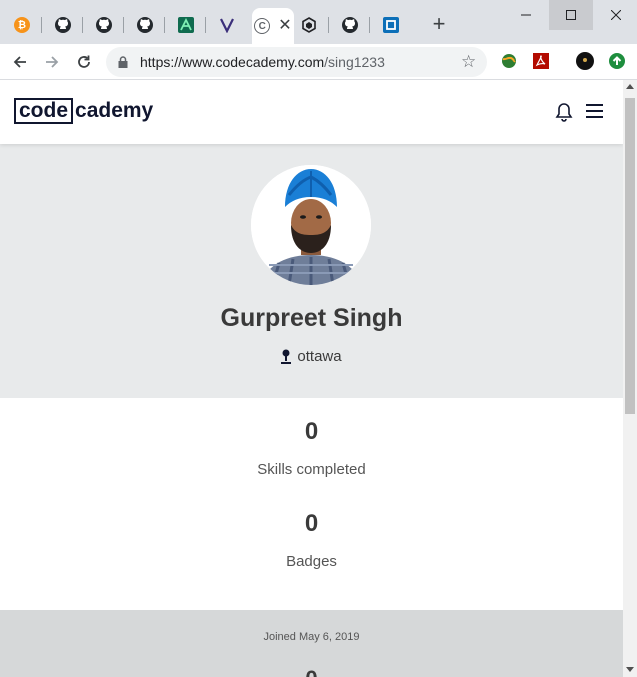 Image resolution: width=637 pixels, height=677 pixels. I want to click on blue-square-icon, so click(391, 25).